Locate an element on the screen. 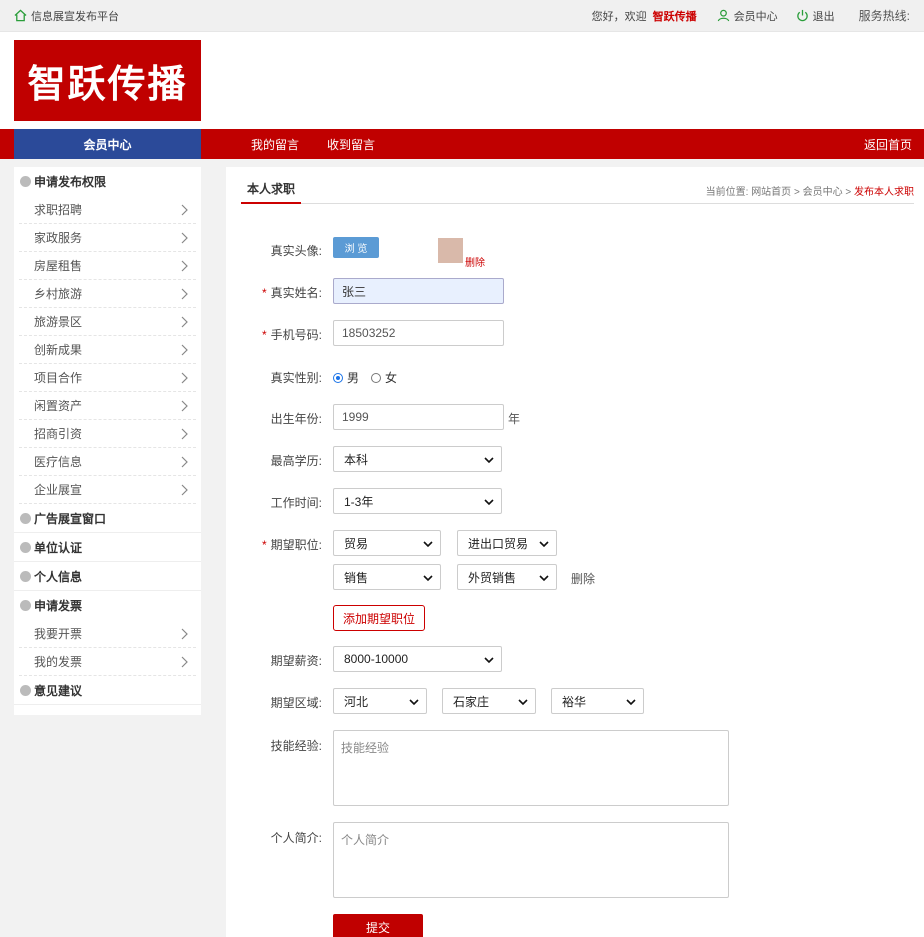 The image size is (924, 937). sidebar-section-profile: 个人信息 is located at coordinates (107, 576).